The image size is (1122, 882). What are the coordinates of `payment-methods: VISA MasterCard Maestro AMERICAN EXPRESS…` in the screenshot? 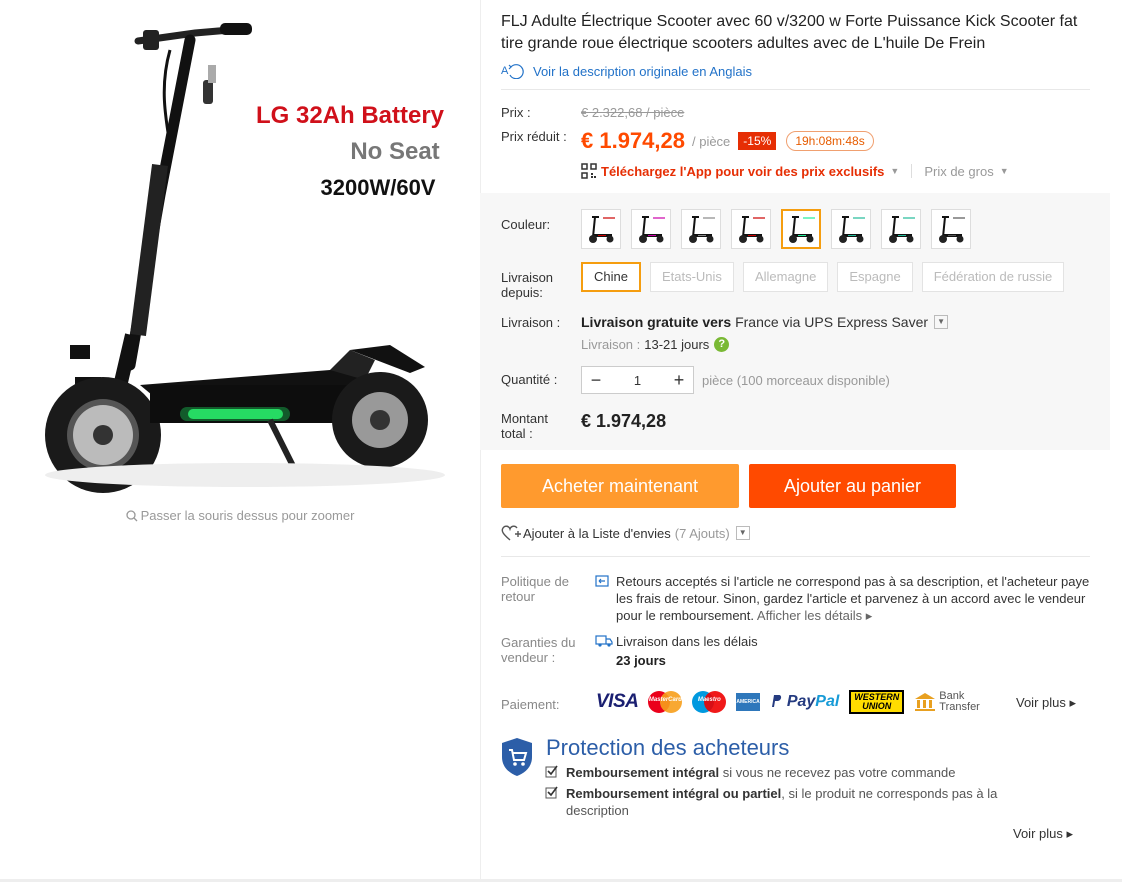 It's located at (793, 706).